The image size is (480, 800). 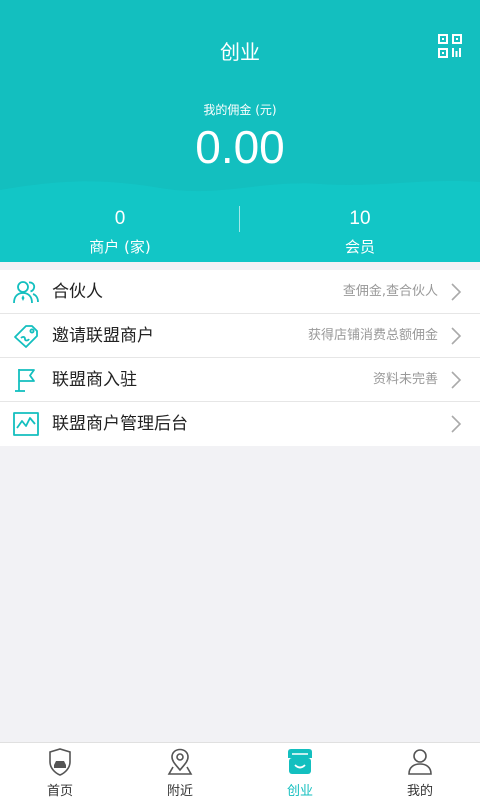 What do you see at coordinates (26, 336) in the screenshot?
I see `invite-tag-icon` at bounding box center [26, 336].